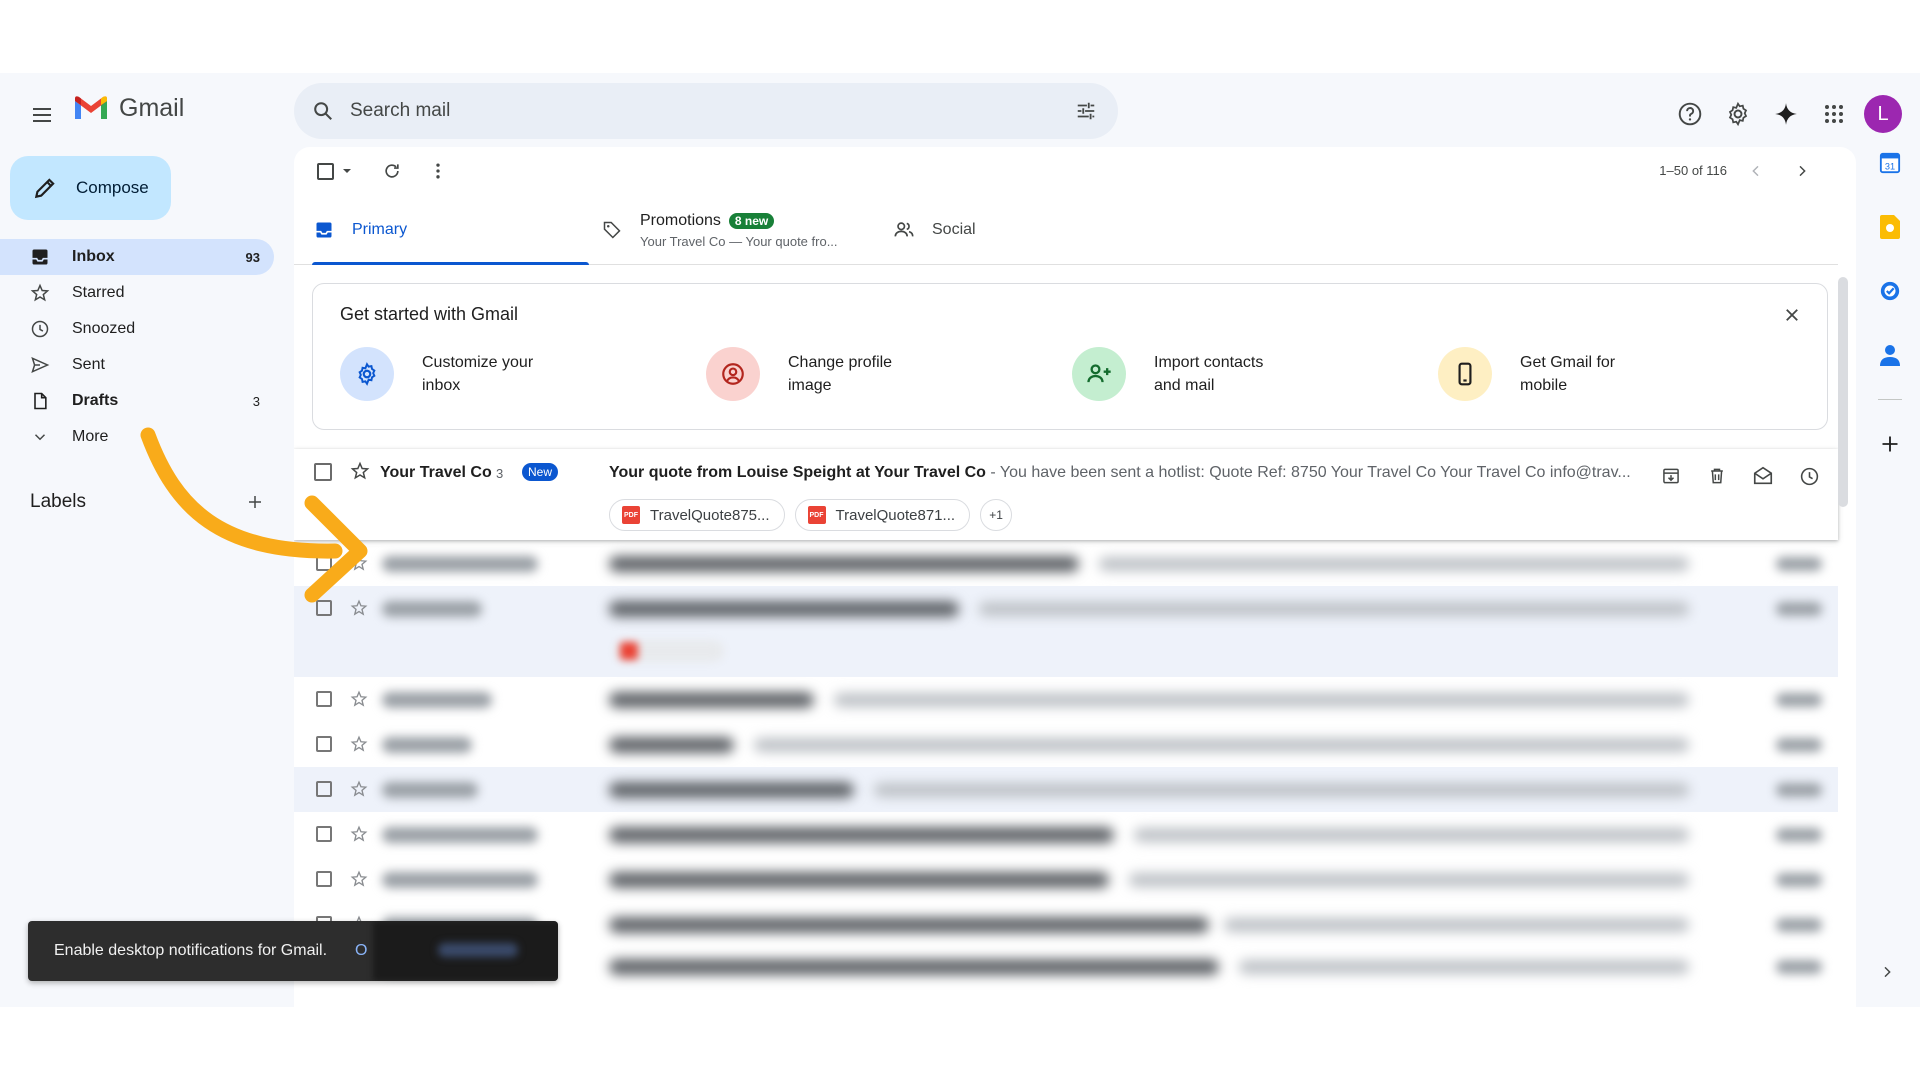 The width and height of the screenshot is (1920, 1080). What do you see at coordinates (137, 257) in the screenshot?
I see `sidebar-item-inbox: Inbox 93` at bounding box center [137, 257].